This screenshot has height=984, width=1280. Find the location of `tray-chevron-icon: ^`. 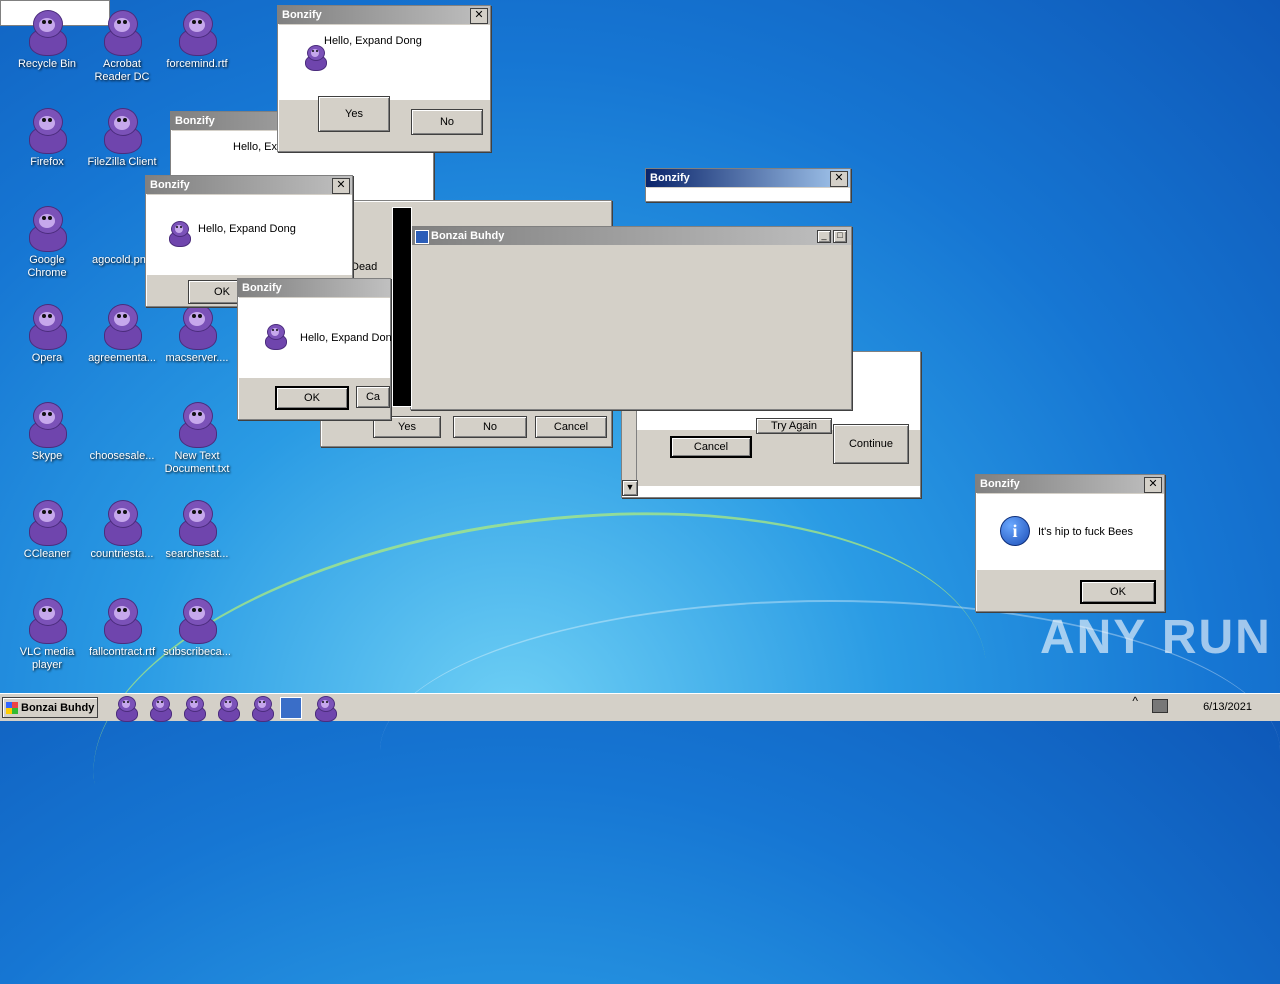

tray-chevron-icon: ^ is located at coordinates (1135, 701).